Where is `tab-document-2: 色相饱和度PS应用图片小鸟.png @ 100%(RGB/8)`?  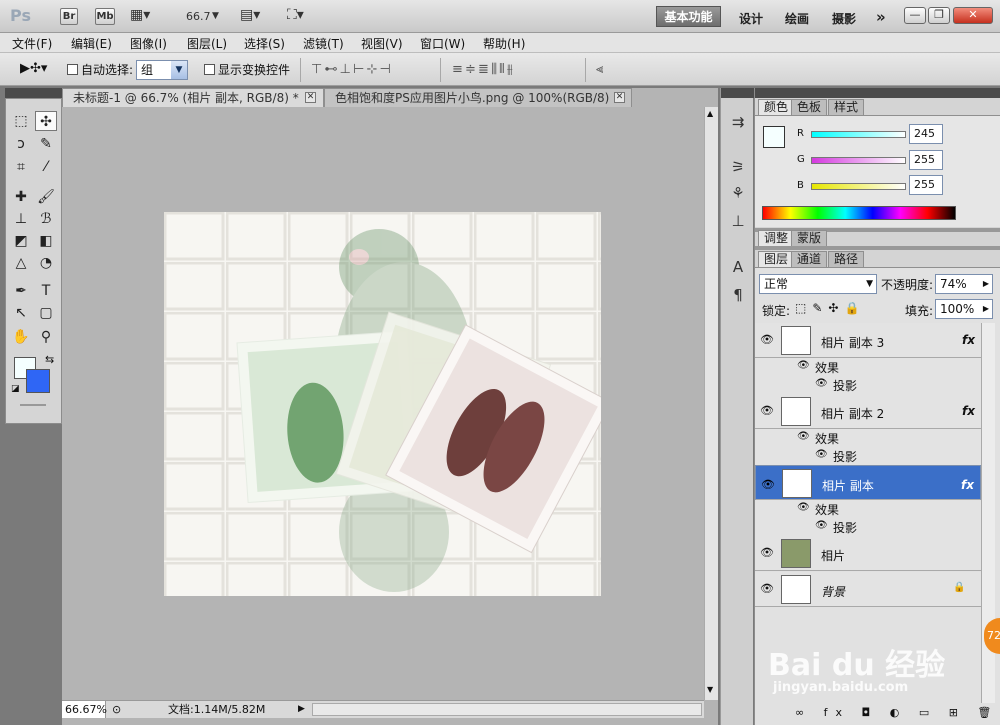 tab-document-2: 色相饱和度PS应用图片小鸟.png @ 100%(RGB/8) is located at coordinates (478, 97).